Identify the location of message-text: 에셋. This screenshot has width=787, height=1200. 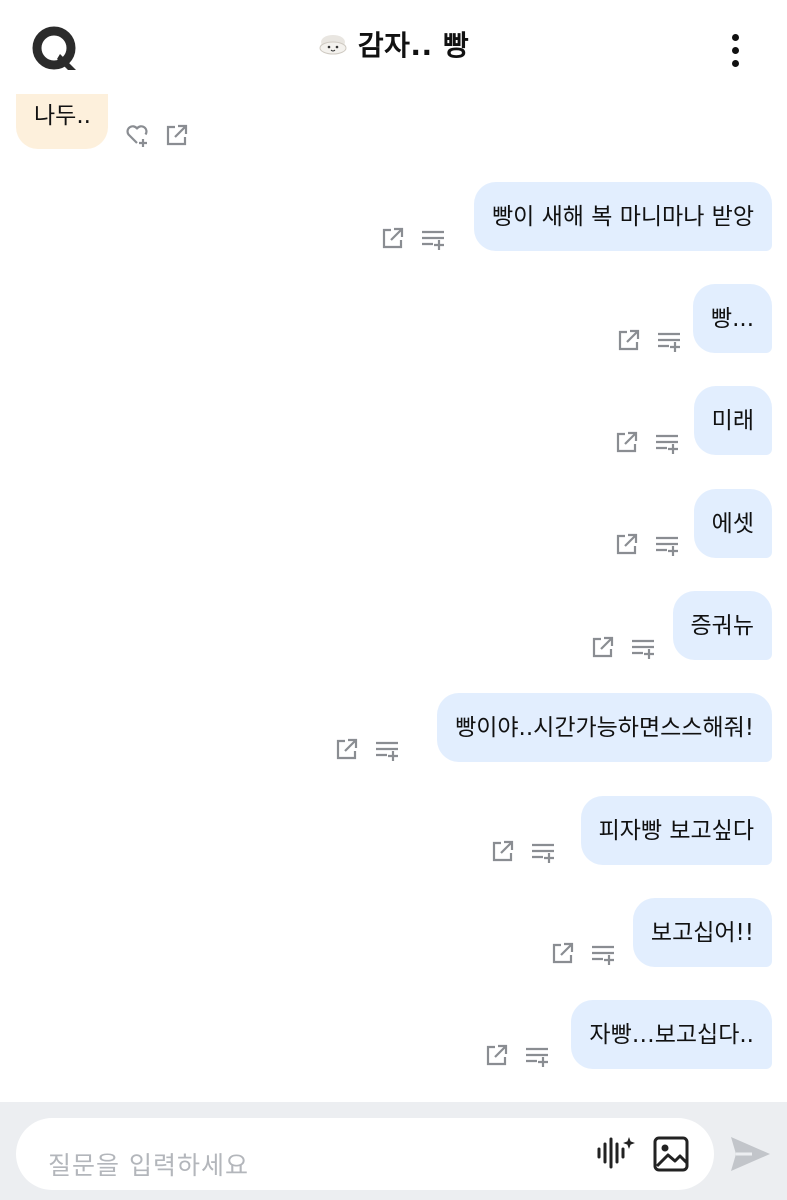
(732, 523).